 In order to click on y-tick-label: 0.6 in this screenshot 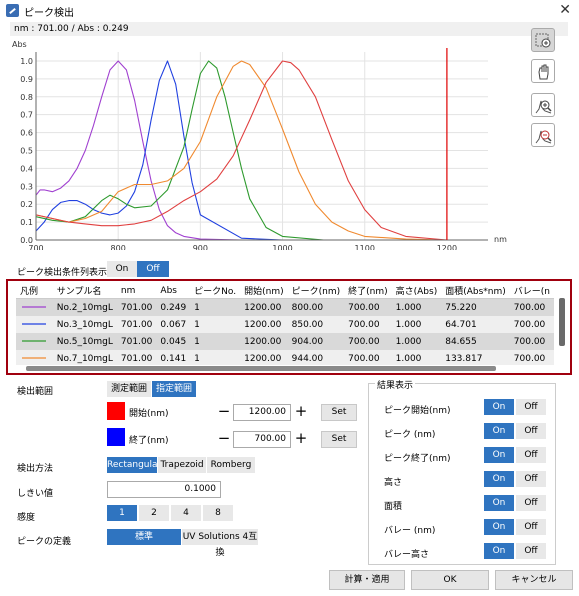, I will do `click(26, 133)`.